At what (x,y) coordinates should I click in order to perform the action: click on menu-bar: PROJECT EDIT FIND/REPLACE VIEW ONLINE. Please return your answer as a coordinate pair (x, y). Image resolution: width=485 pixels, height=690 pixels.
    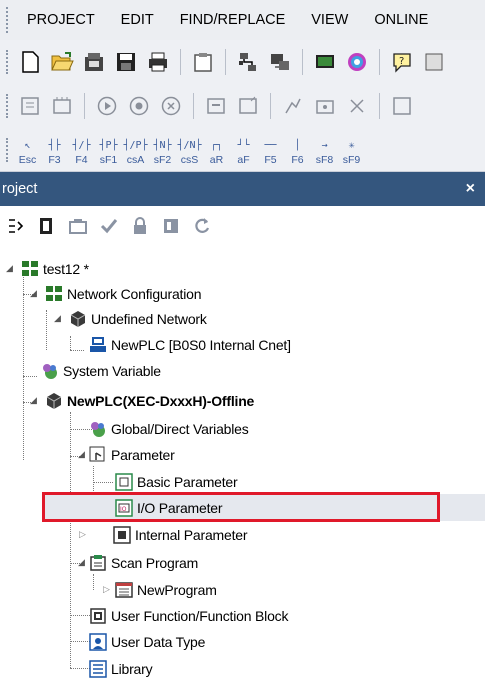
    Looking at the image, I should click on (242, 20).